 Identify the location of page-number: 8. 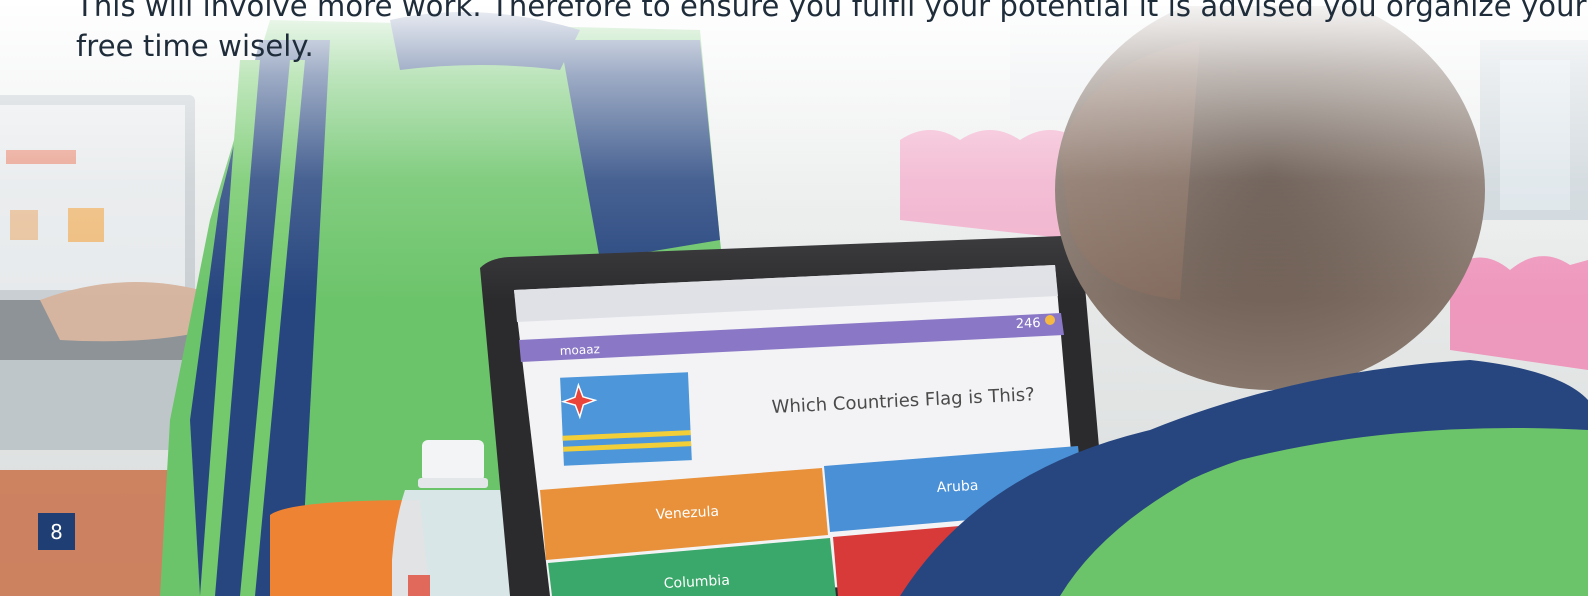
(56, 531).